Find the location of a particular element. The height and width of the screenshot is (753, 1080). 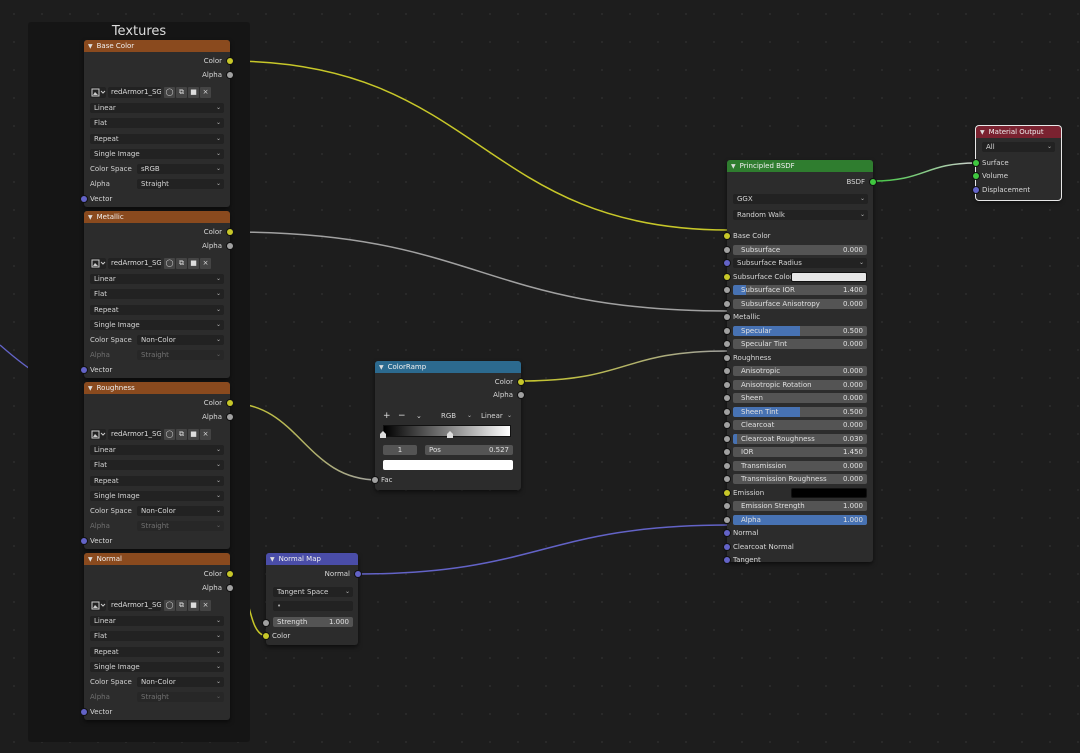

emission-color-swatch is located at coordinates (829, 493).